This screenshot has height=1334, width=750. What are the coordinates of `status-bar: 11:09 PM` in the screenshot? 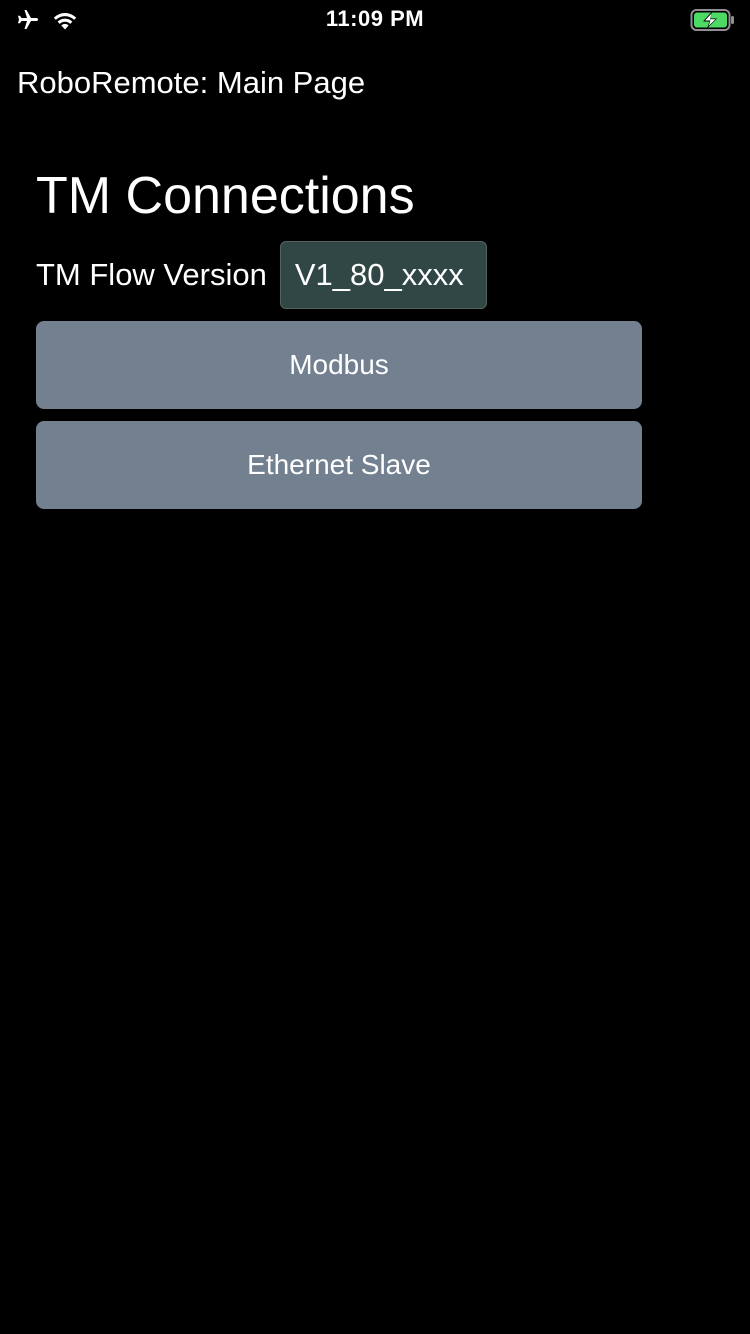 It's located at (375, 20).